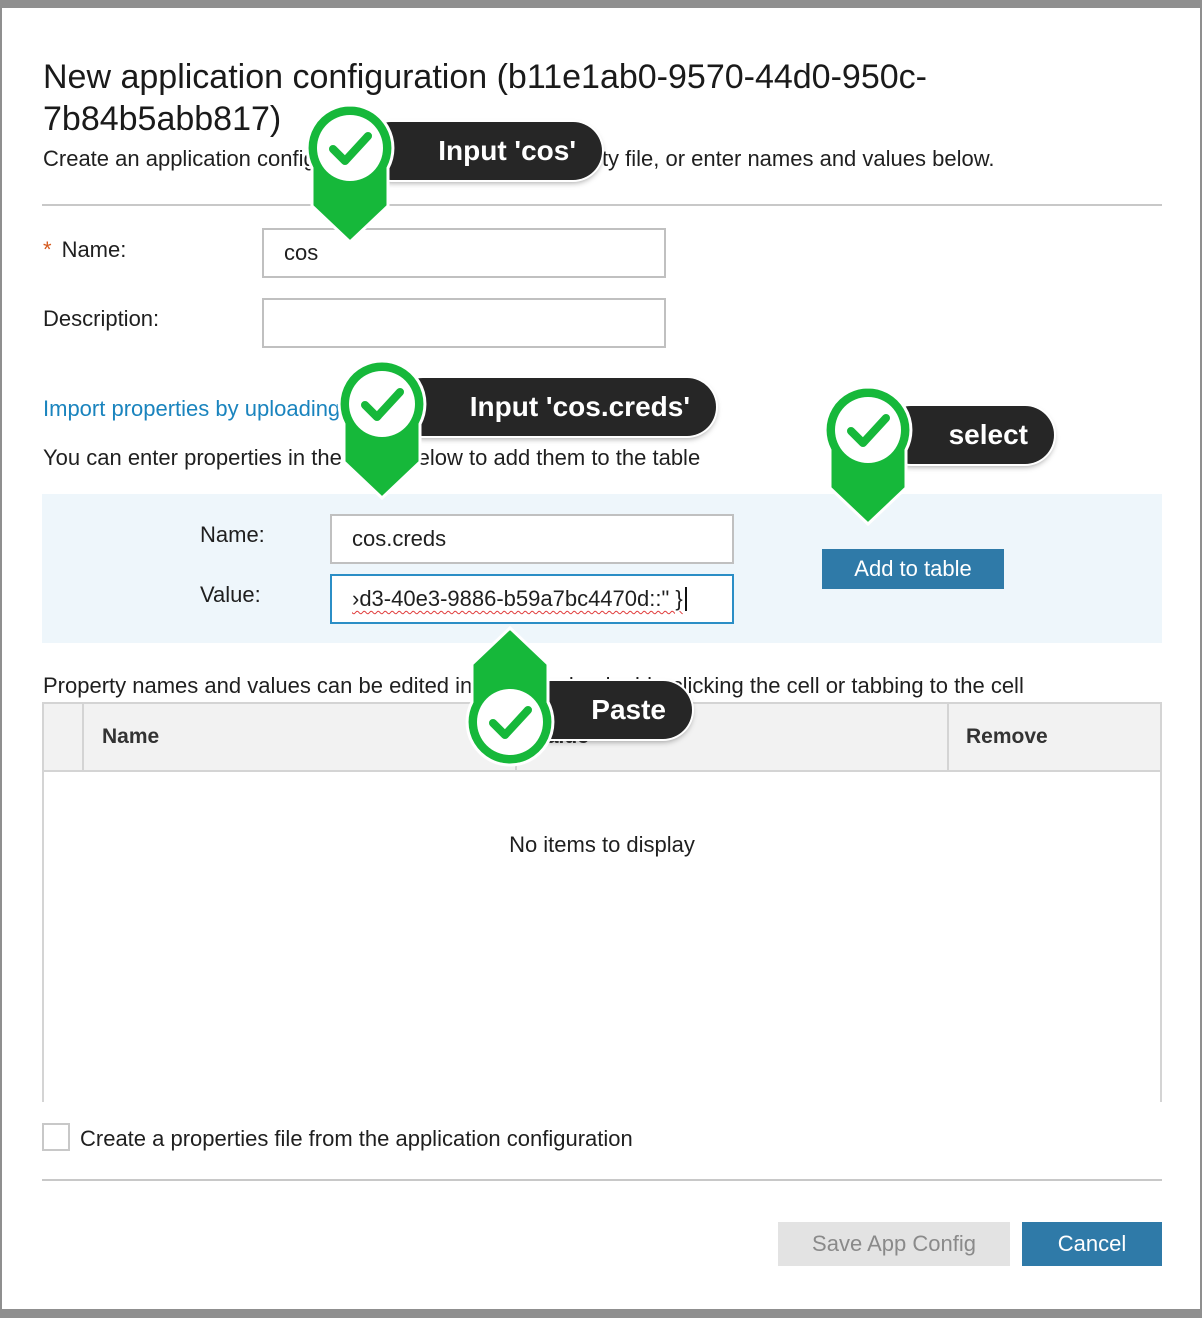 The image size is (1202, 1318). What do you see at coordinates (230, 594) in the screenshot?
I see `property-value-label: Value:` at bounding box center [230, 594].